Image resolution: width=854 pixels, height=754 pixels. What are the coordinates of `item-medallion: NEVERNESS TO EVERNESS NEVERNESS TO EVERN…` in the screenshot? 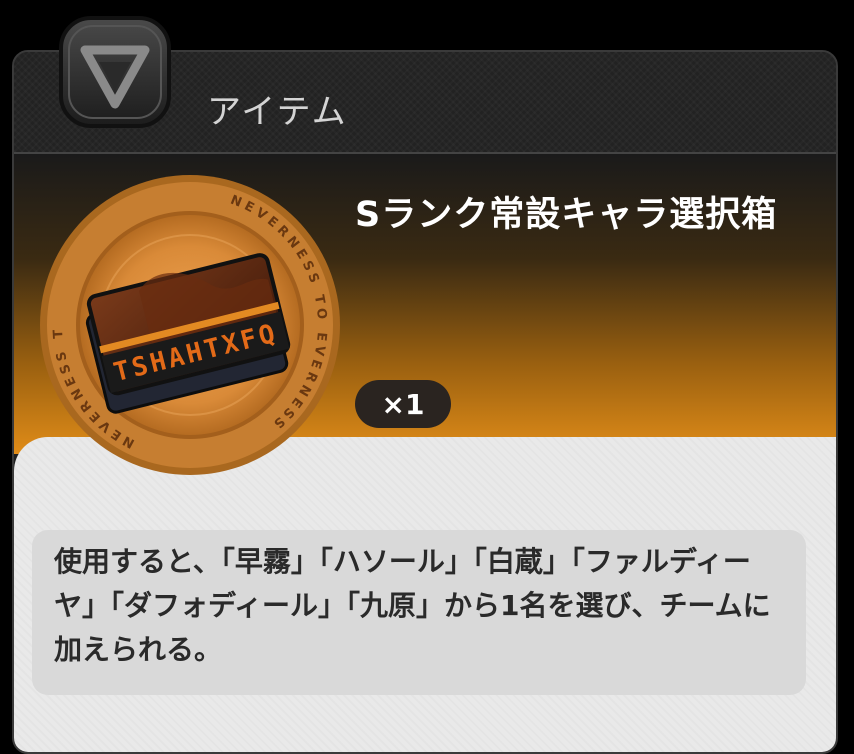 It's located at (186, 320).